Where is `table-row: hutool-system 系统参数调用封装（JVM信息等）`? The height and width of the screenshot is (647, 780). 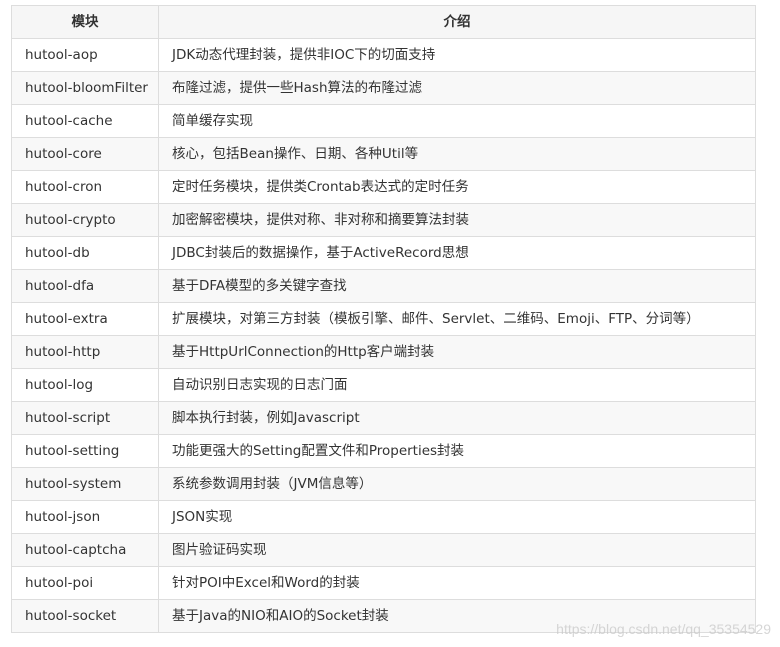
table-row: hutool-system 系统参数调用封装（JVM信息等） is located at coordinates (383, 484).